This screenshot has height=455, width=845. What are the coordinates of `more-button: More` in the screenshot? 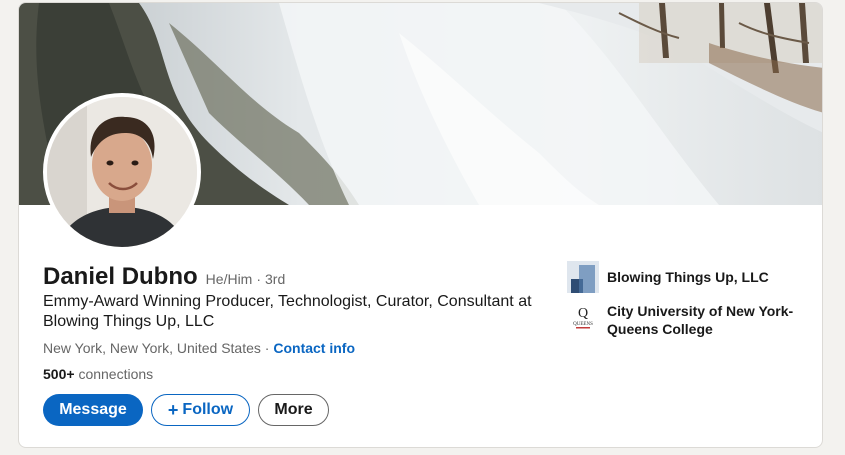 It's located at (293, 410).